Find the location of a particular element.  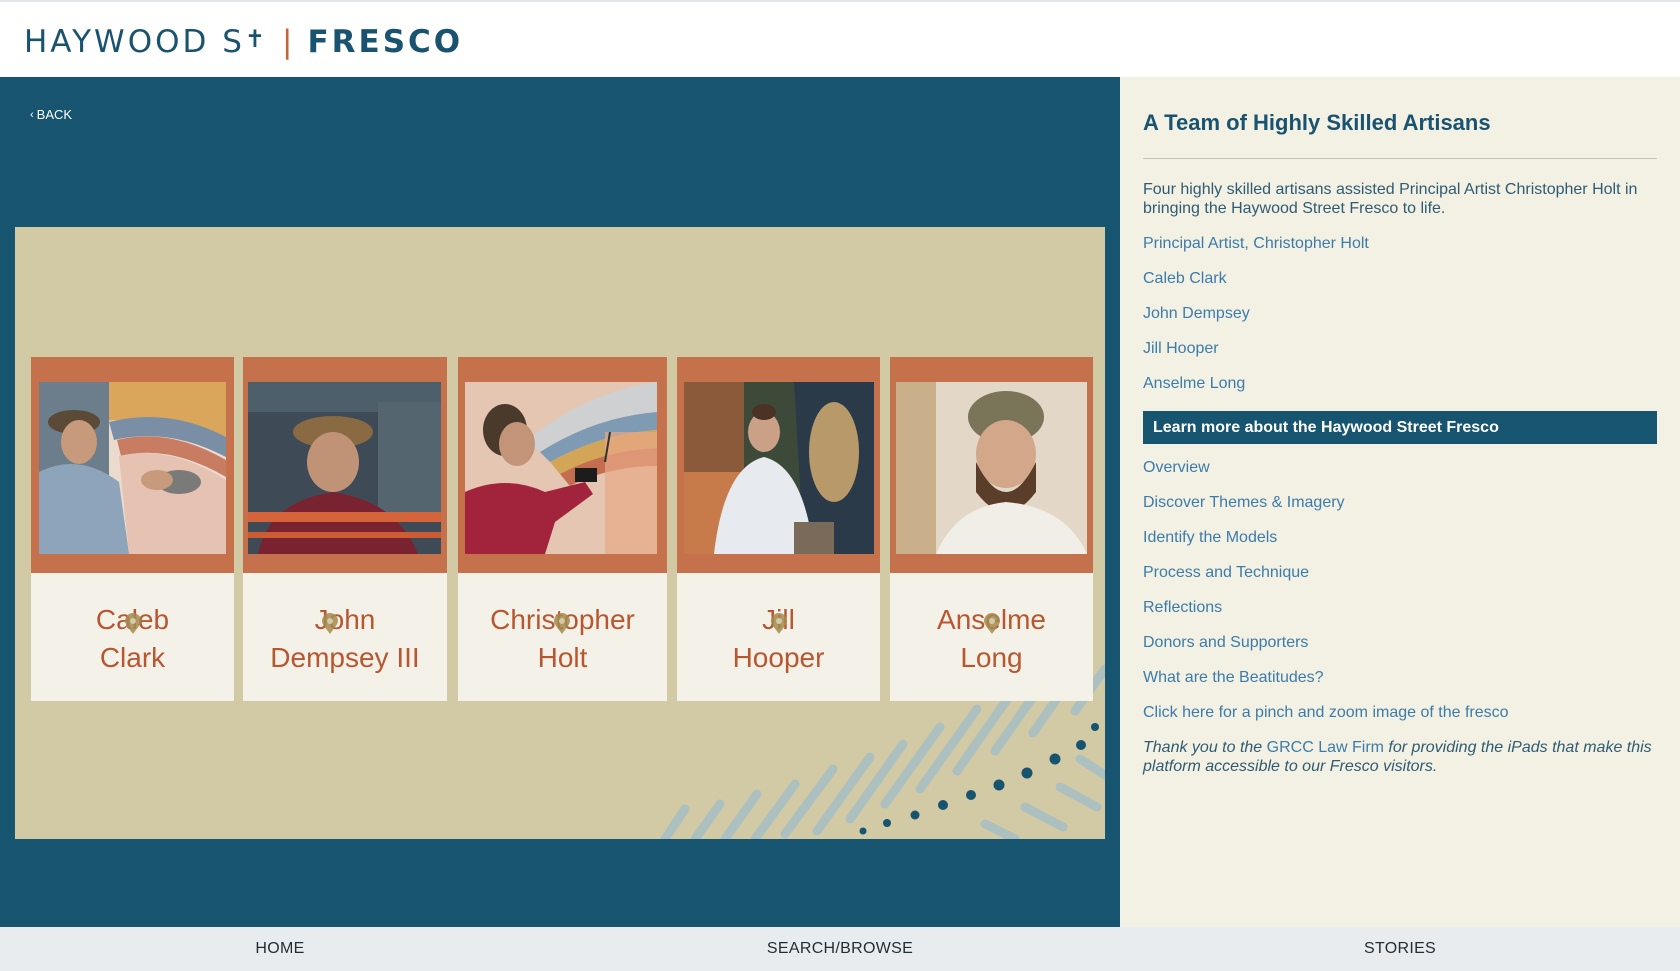

nav-search-browse: SEARCH/BROWSE is located at coordinates (840, 949).